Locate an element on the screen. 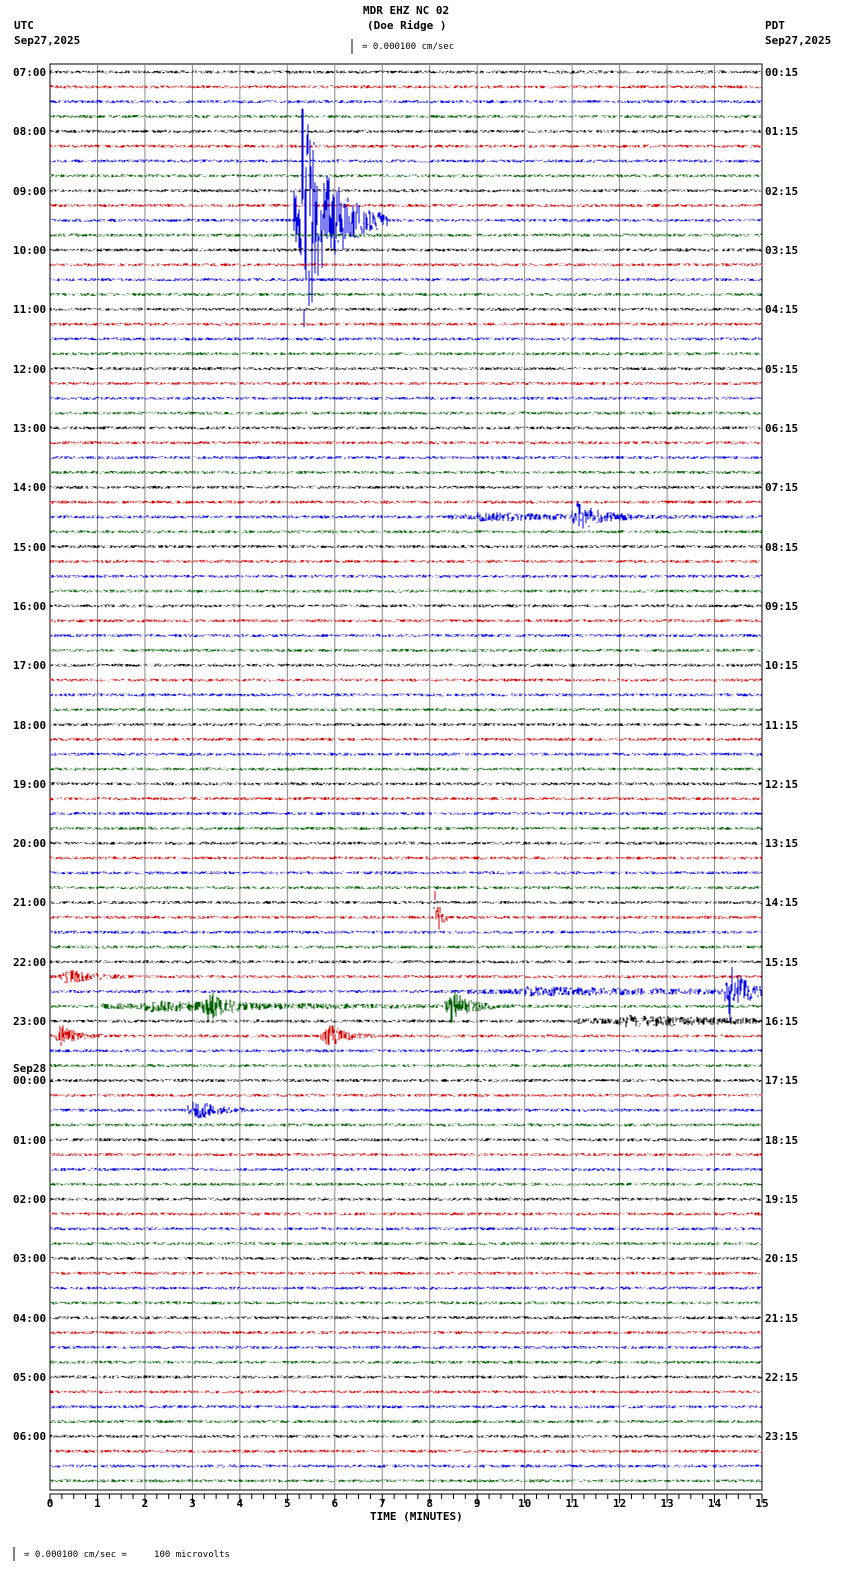  x-tick-label: 4 is located at coordinates (240, 1503).